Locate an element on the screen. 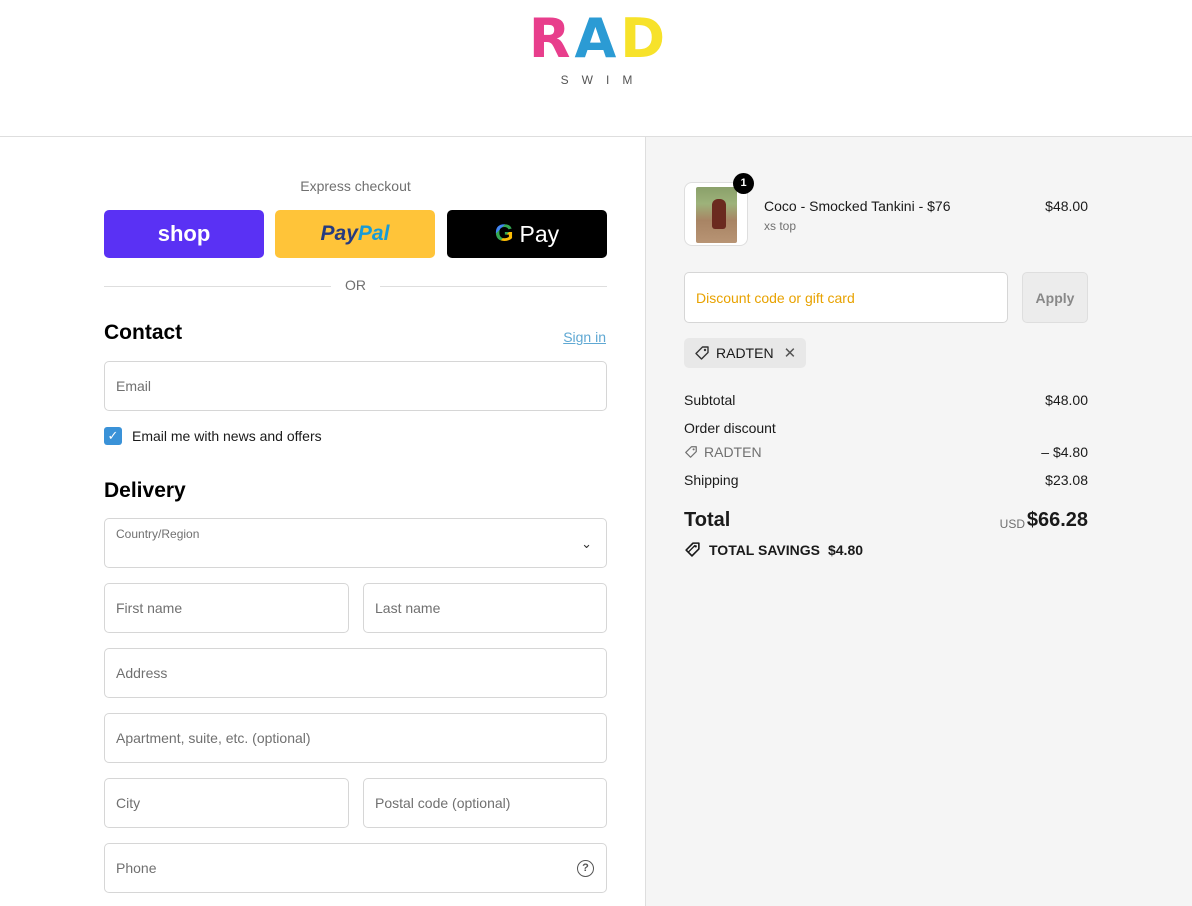  product-figure is located at coordinates (719, 214).